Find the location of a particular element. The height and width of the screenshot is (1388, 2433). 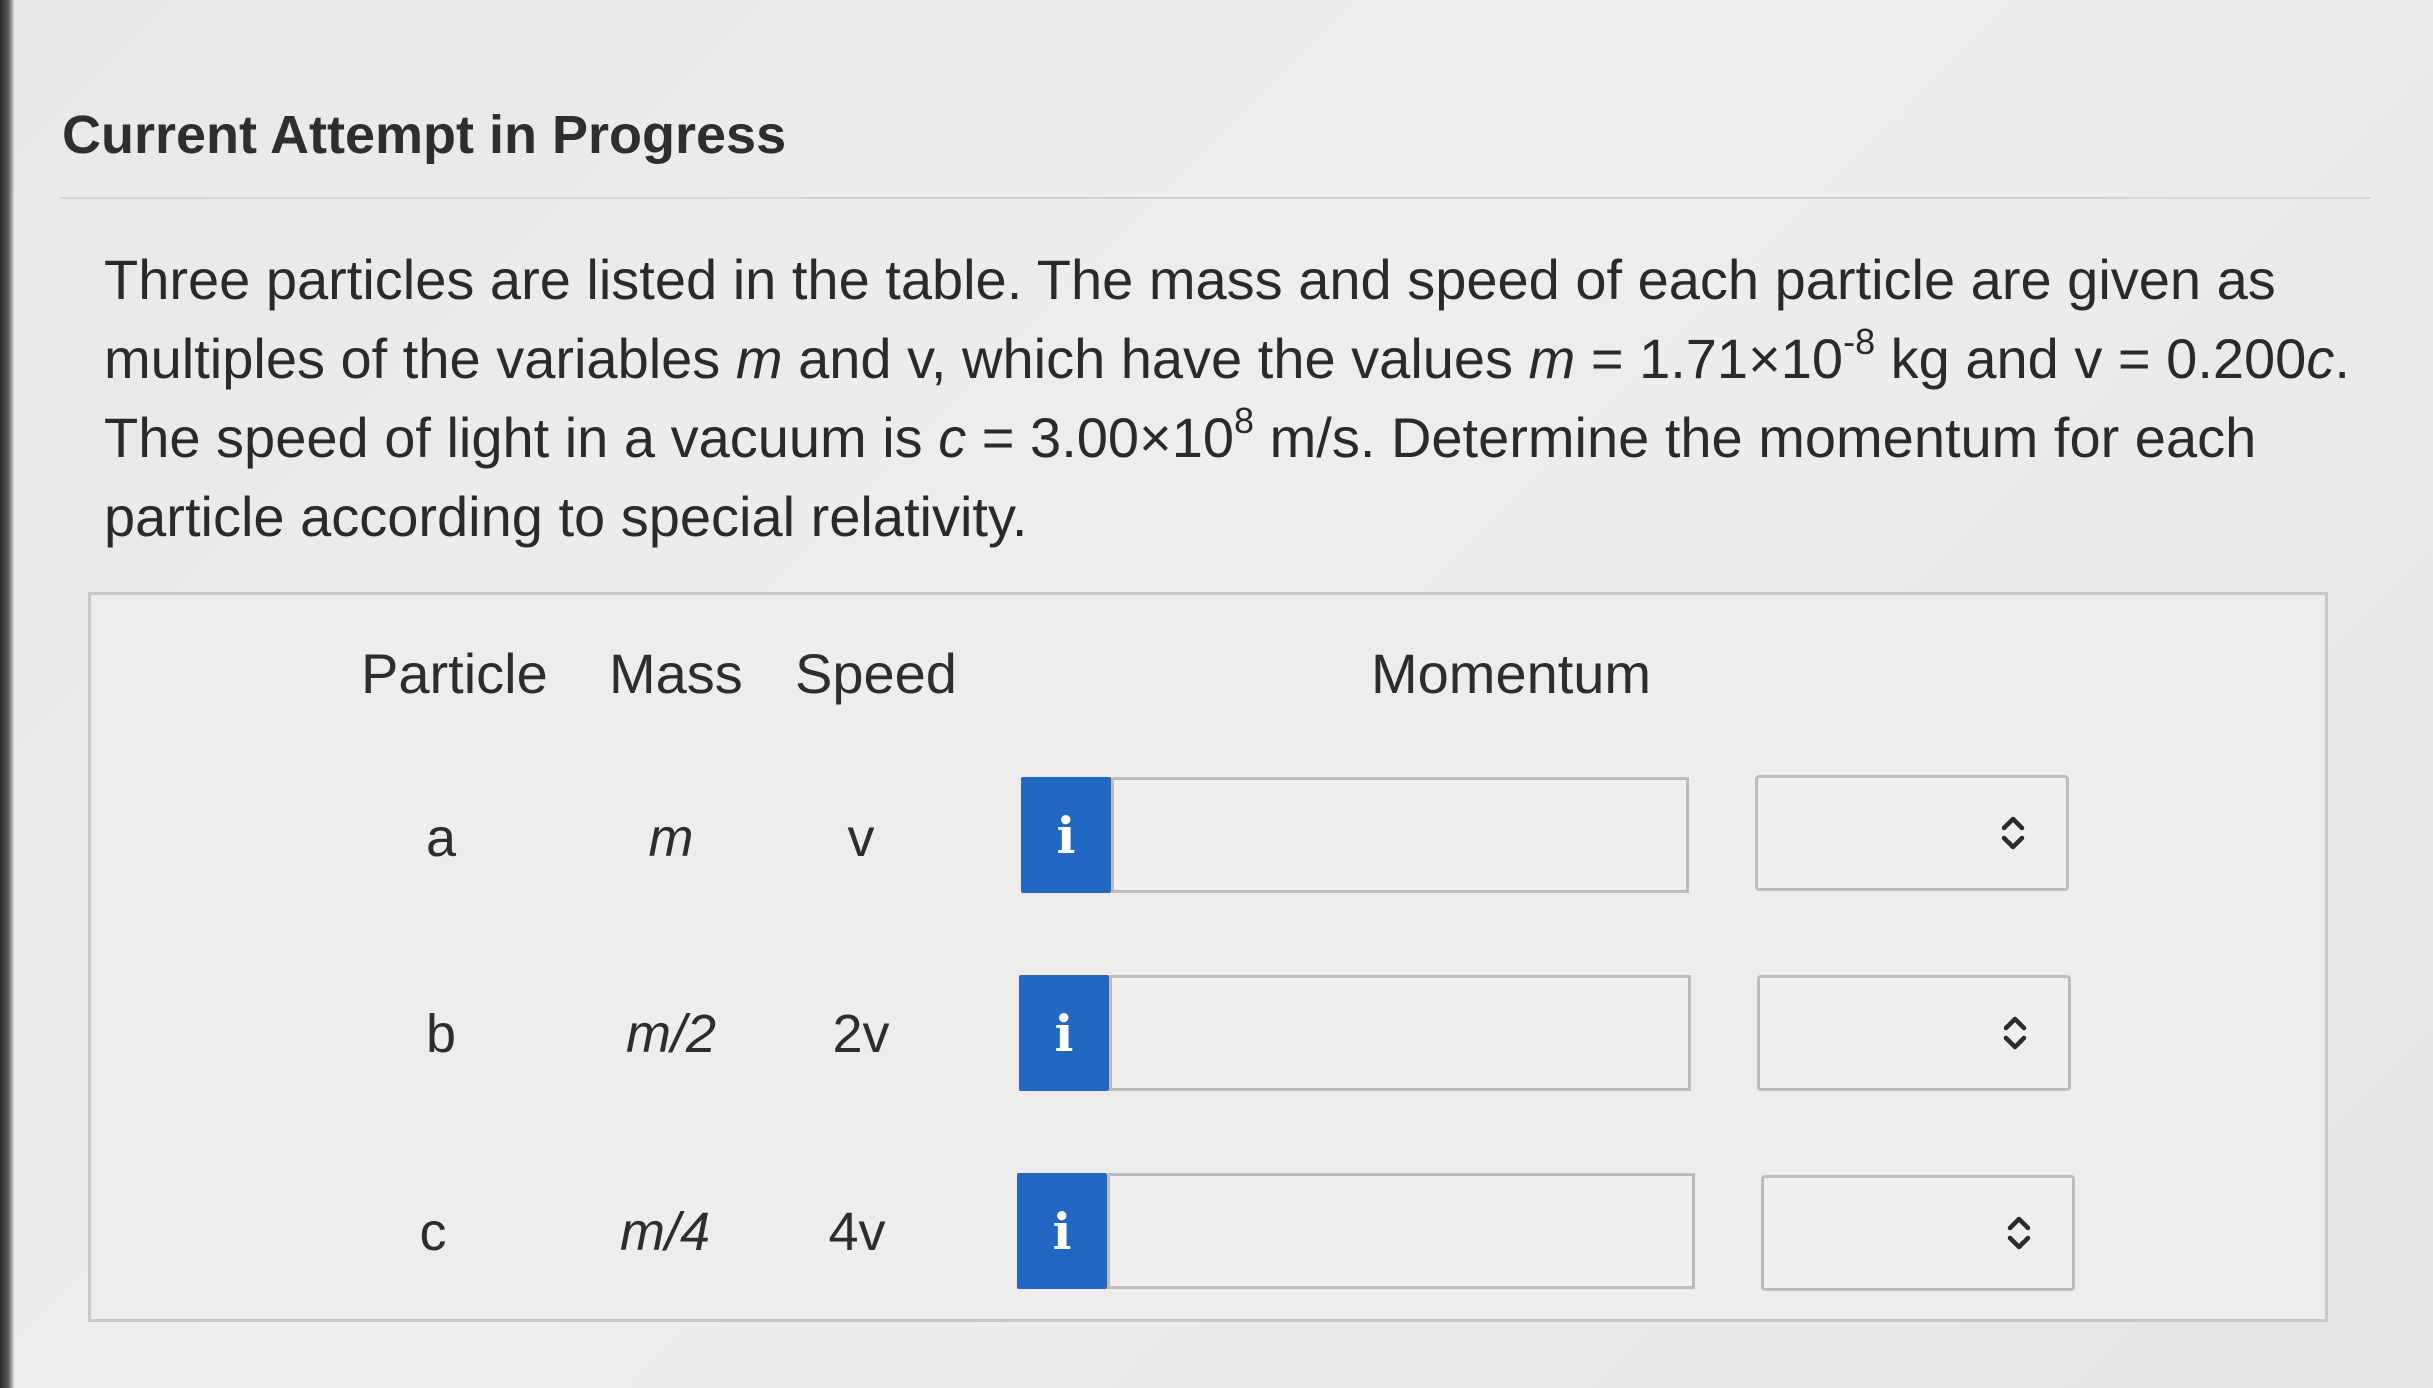

row-a-particle: a is located at coordinates (441, 838).